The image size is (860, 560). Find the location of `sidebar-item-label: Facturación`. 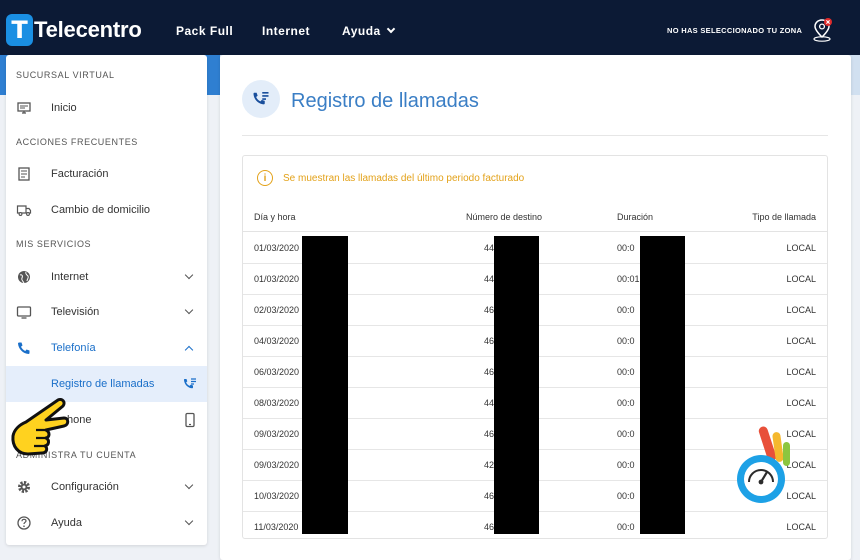

sidebar-item-label: Facturación is located at coordinates (80, 174).